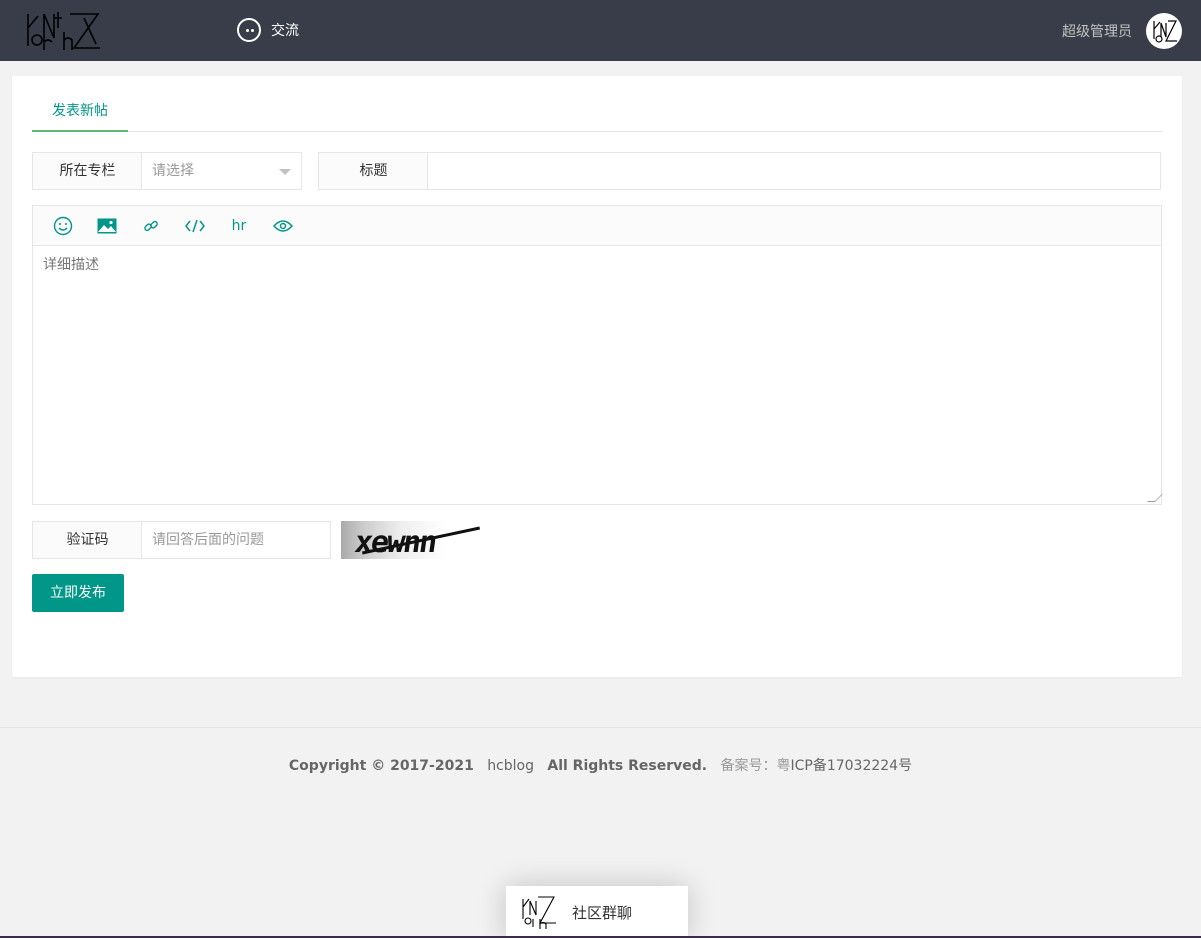  What do you see at coordinates (395, 542) in the screenshot?
I see `captcha-text: xewnn` at bounding box center [395, 542].